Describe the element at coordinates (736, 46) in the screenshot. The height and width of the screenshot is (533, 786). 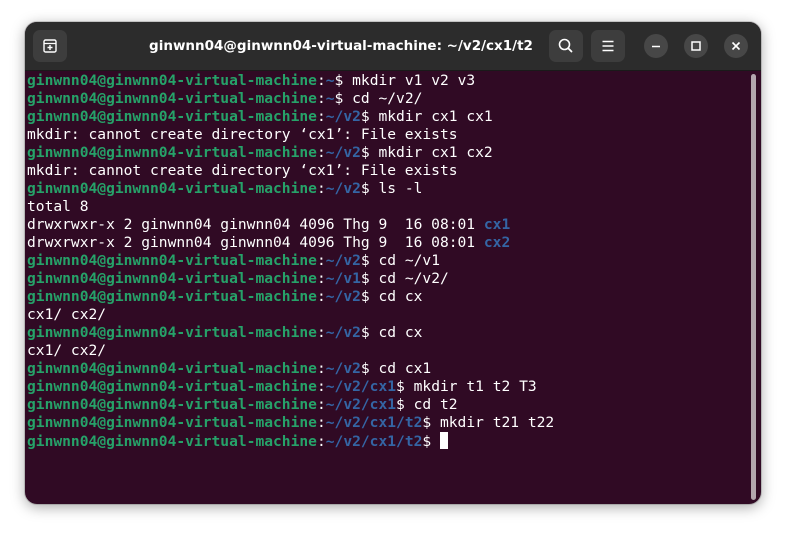
I see `close-button` at that location.